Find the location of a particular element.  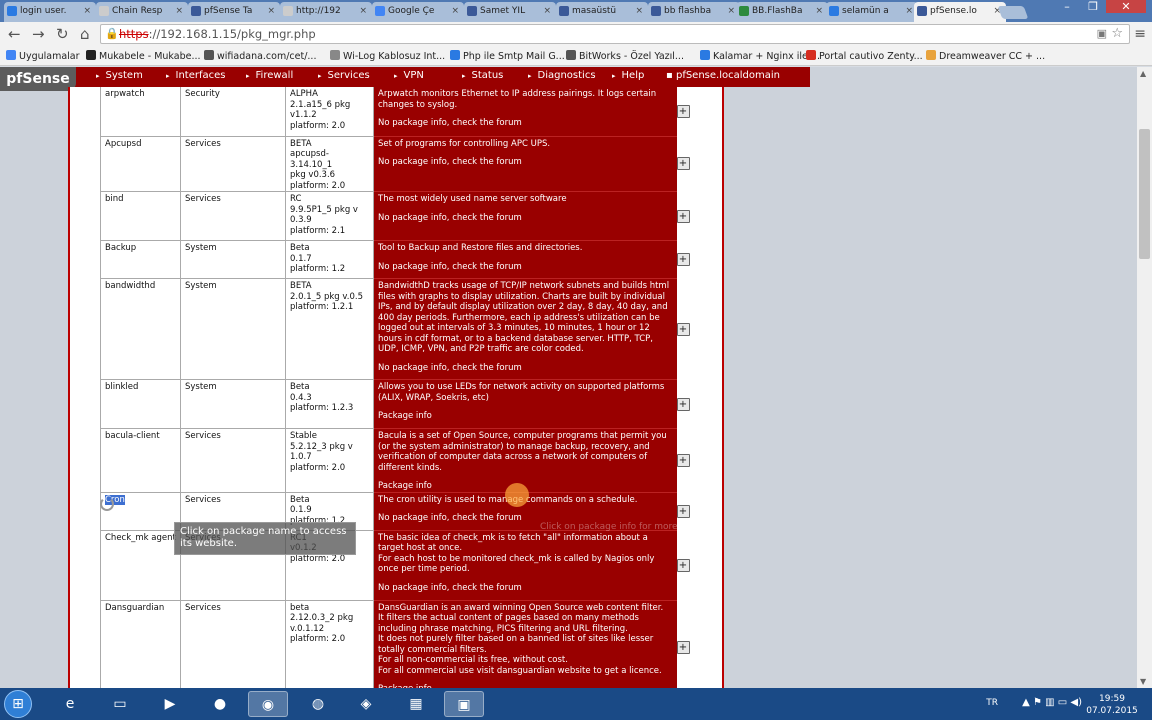

package-name-link-text: Backup is located at coordinates (120, 248).